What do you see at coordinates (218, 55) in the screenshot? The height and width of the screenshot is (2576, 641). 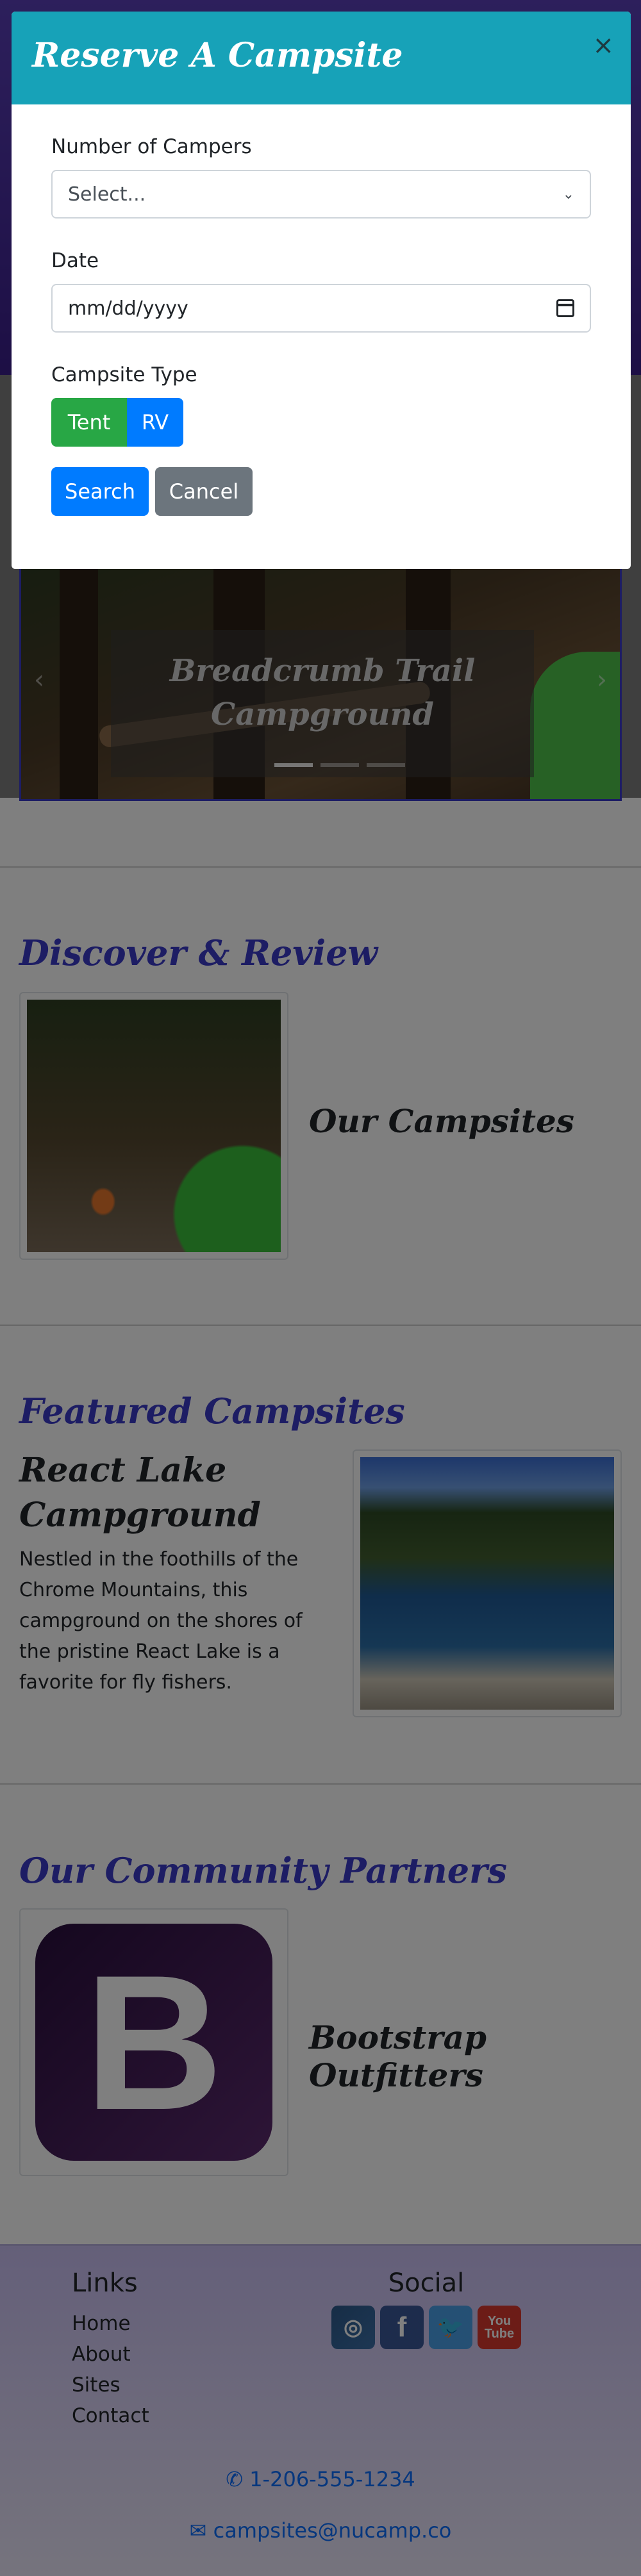 I see `modal-title: Reserve A Campsite` at bounding box center [218, 55].